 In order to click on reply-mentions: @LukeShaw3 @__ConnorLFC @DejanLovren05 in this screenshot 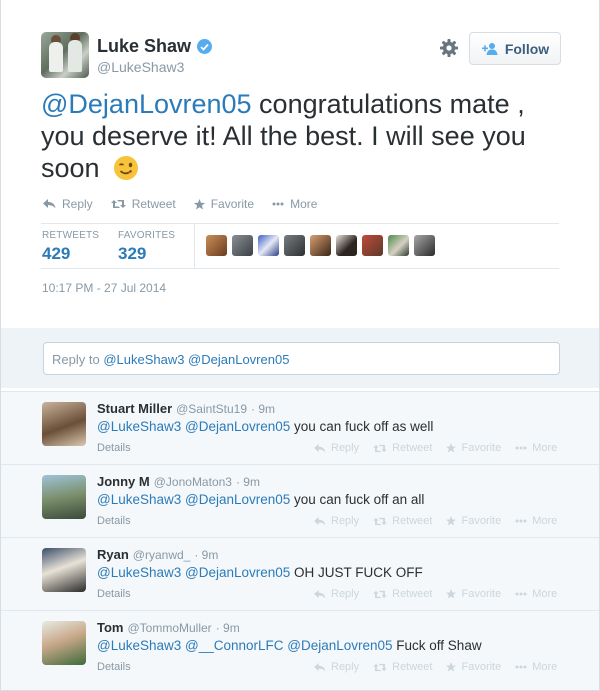, I will do `click(245, 645)`.